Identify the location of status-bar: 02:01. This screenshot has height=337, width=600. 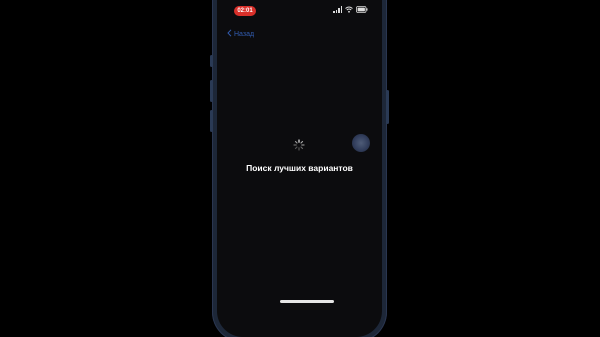
(299, 11).